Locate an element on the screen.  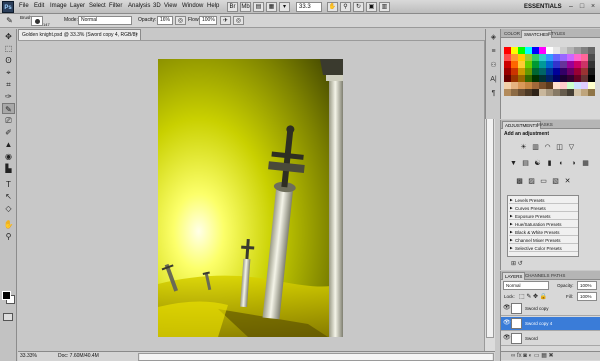
status-doc-size: Doc: 7.60M/40.4M is located at coordinates (78, 356).